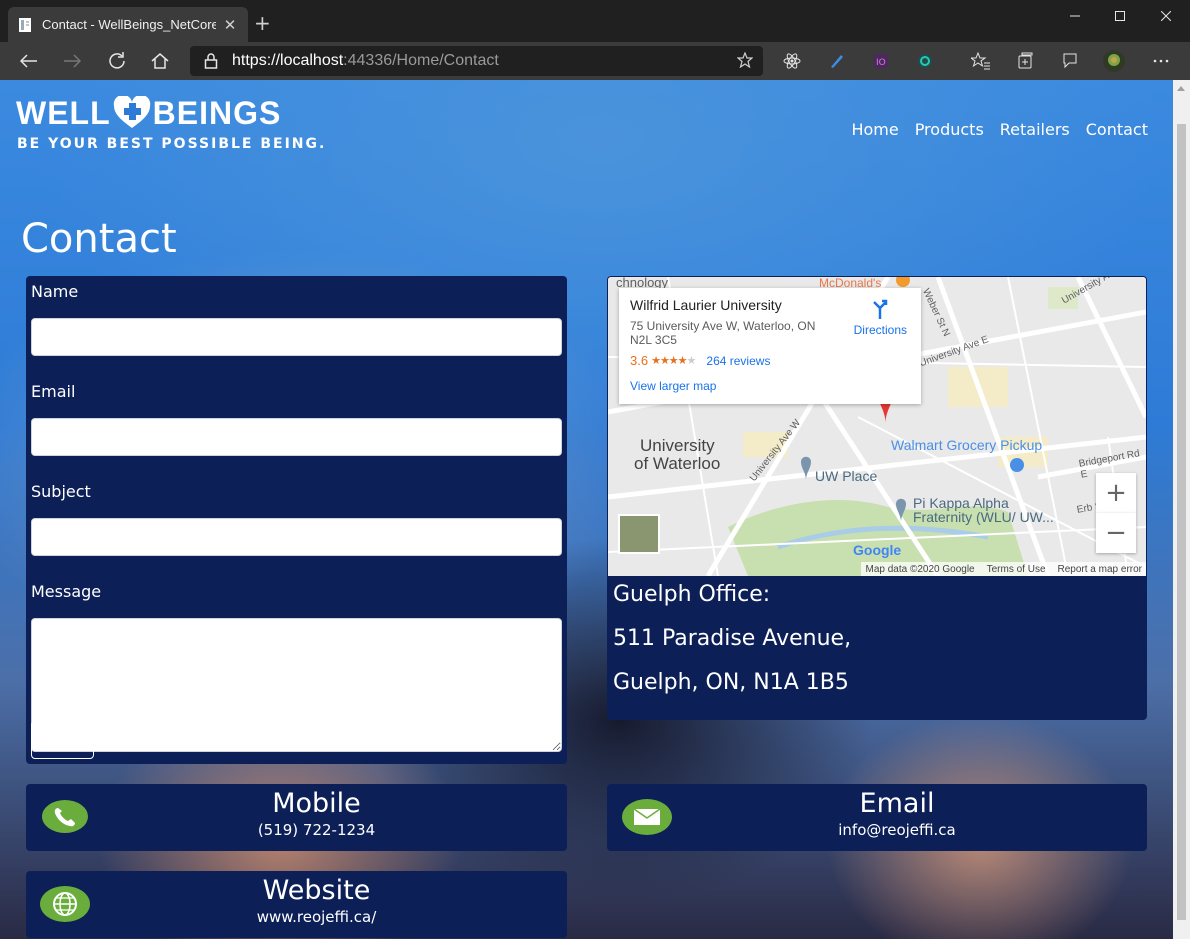  I want to click on subject-label: Subject, so click(61, 491).